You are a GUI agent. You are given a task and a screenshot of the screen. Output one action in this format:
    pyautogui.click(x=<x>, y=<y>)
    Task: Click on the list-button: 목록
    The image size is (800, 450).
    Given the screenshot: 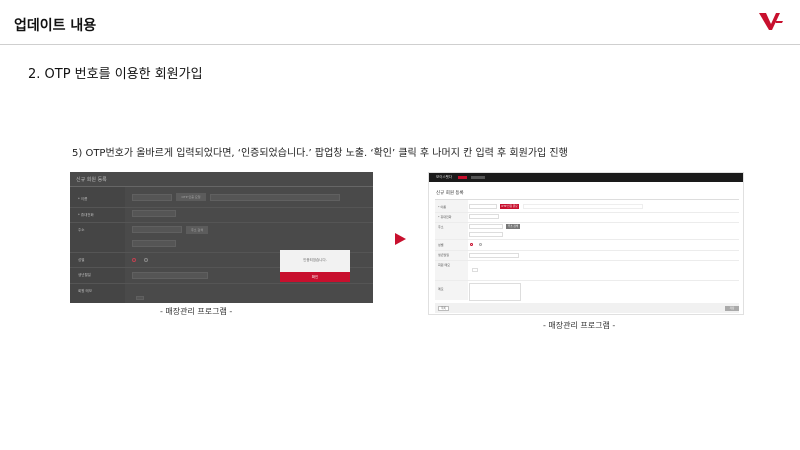 What is the action you would take?
    pyautogui.click(x=443, y=308)
    